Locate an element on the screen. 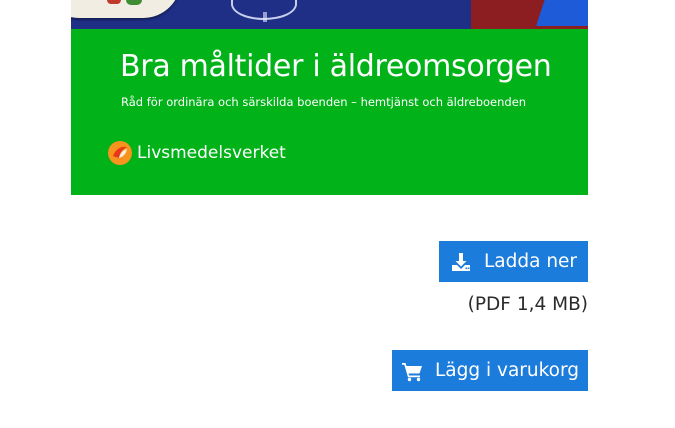 The width and height of the screenshot is (675, 428). add-to-cart-button: Lägg i varukorg is located at coordinates (490, 370).